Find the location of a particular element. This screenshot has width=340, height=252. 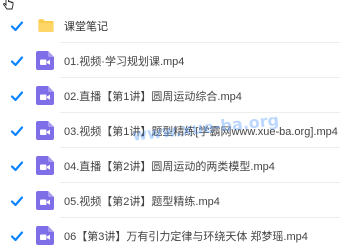

folder-icon is located at coordinates (46, 25).